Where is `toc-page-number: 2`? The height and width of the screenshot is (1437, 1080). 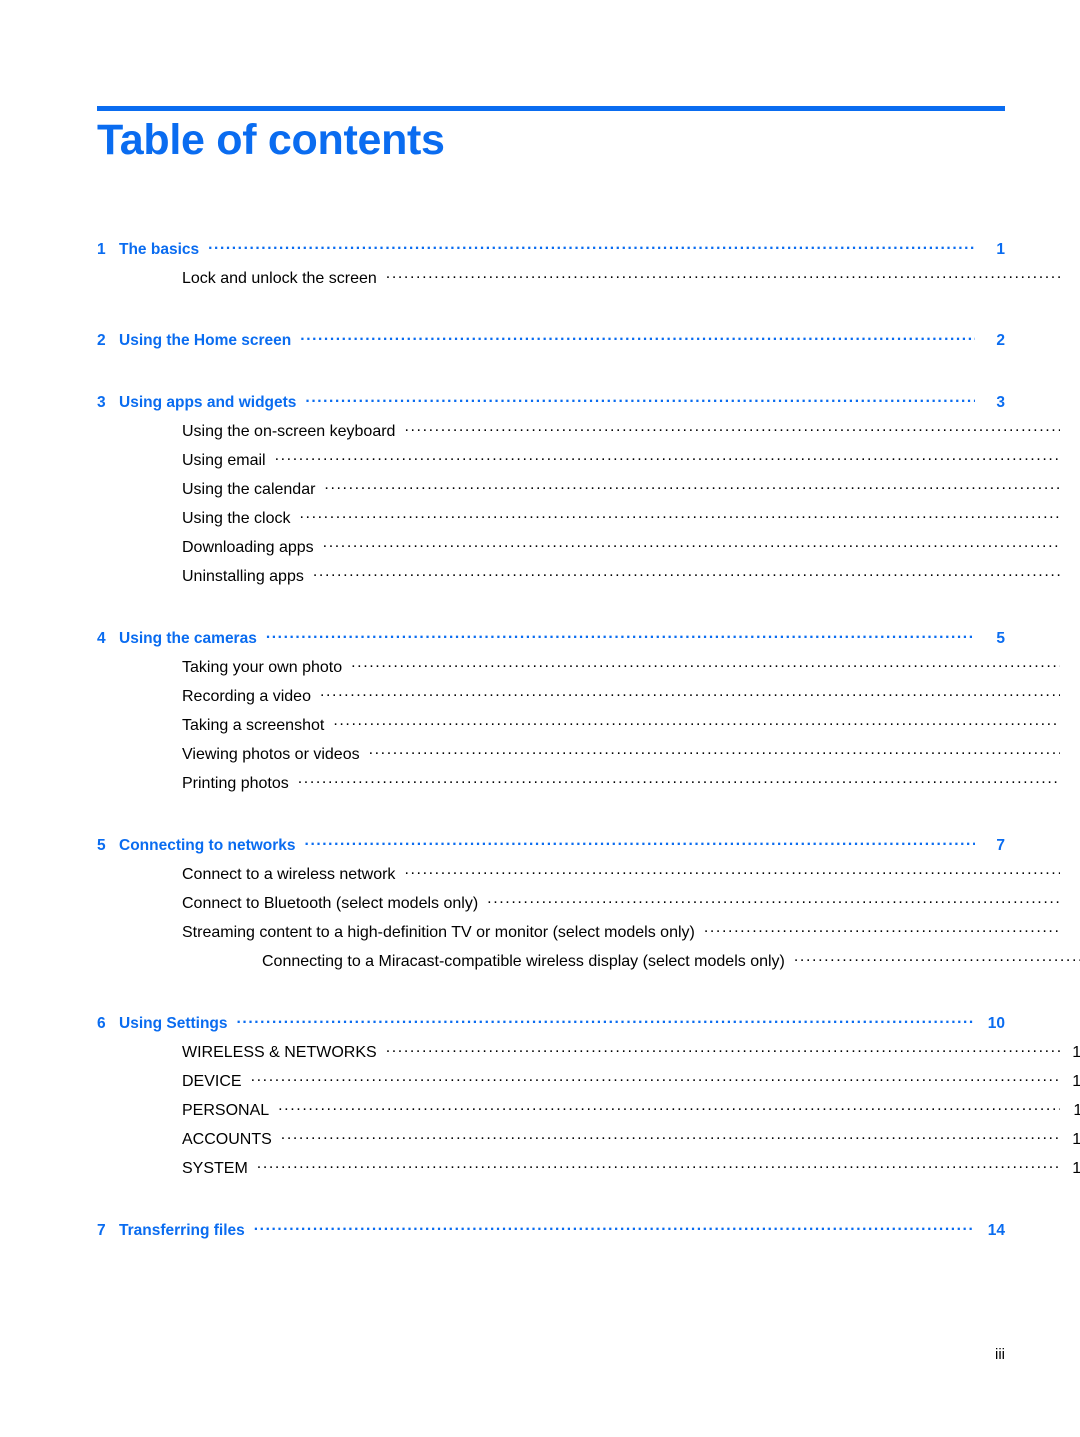 toc-page-number: 2 is located at coordinates (1000, 340).